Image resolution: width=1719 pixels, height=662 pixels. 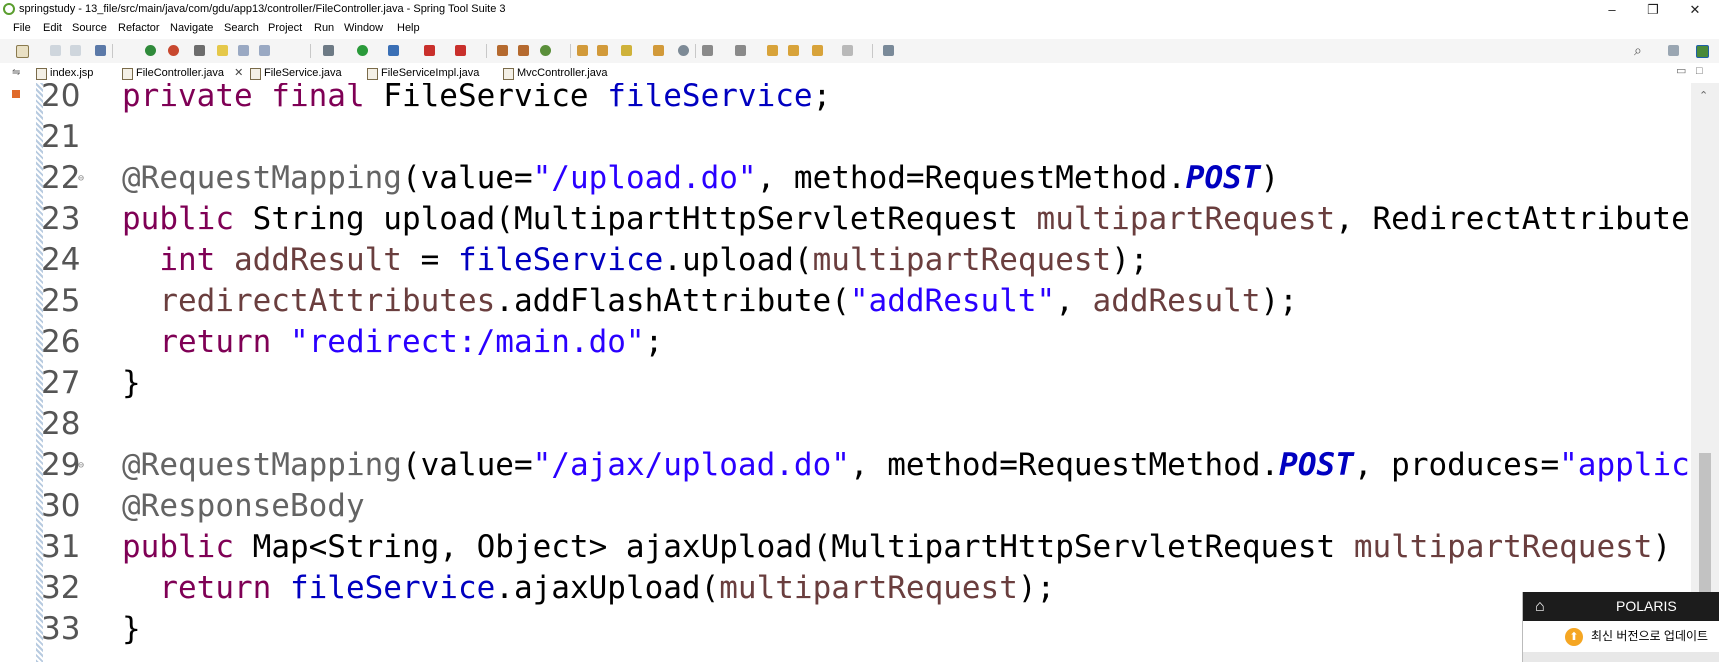 I want to click on new-java-project-icon, so click(x=502, y=50).